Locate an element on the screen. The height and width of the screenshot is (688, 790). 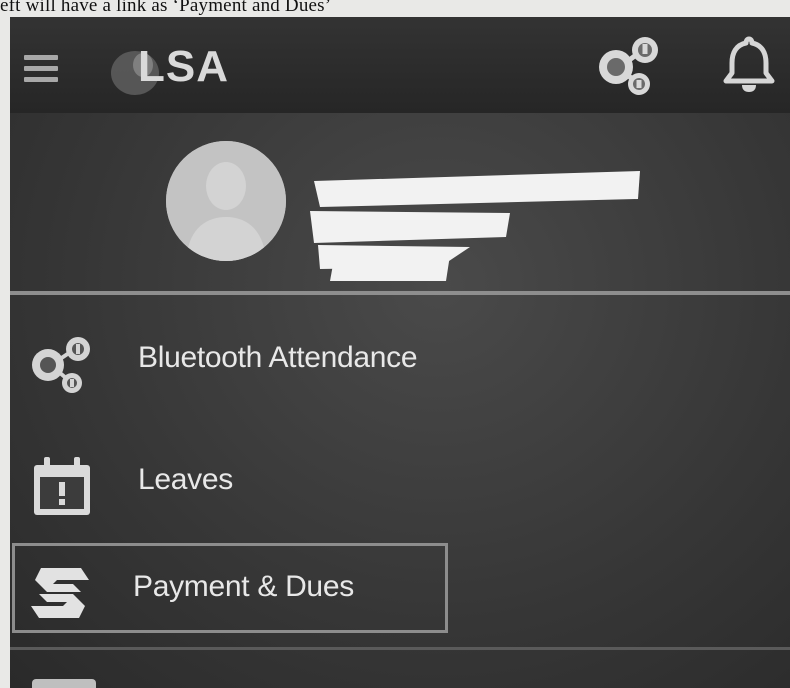
header-divider is located at coordinates (400, 293).